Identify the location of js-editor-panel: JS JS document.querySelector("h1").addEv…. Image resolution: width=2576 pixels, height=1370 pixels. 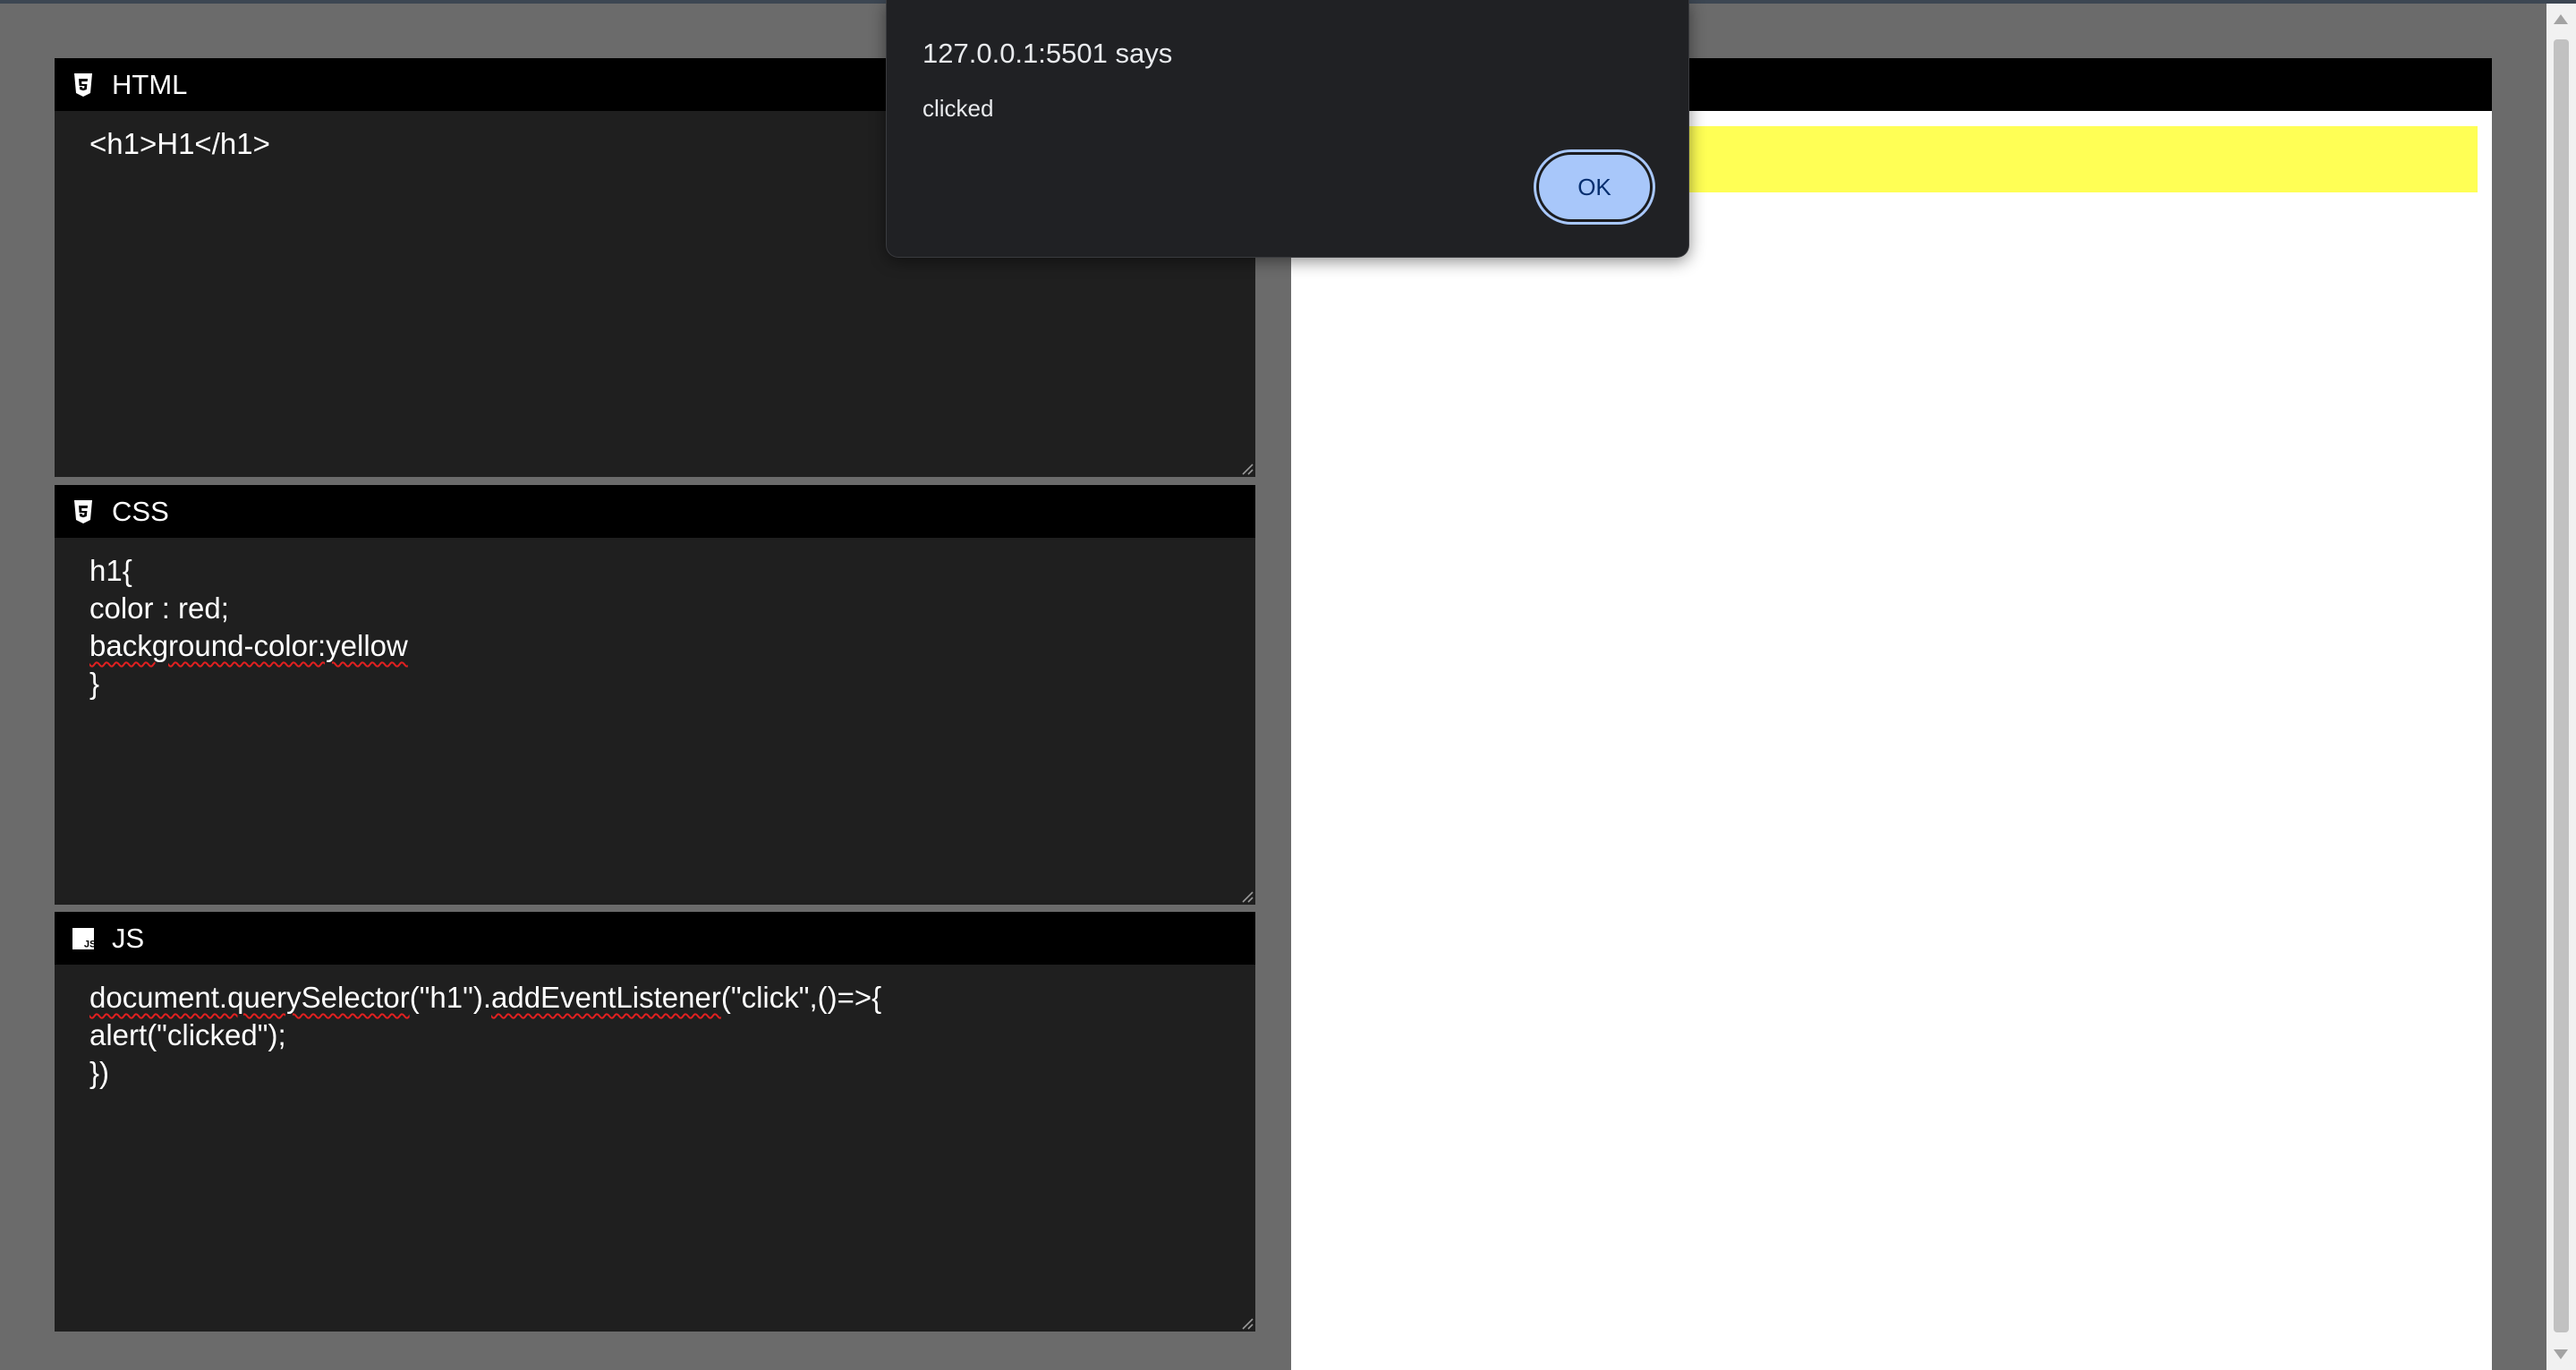
(655, 1122).